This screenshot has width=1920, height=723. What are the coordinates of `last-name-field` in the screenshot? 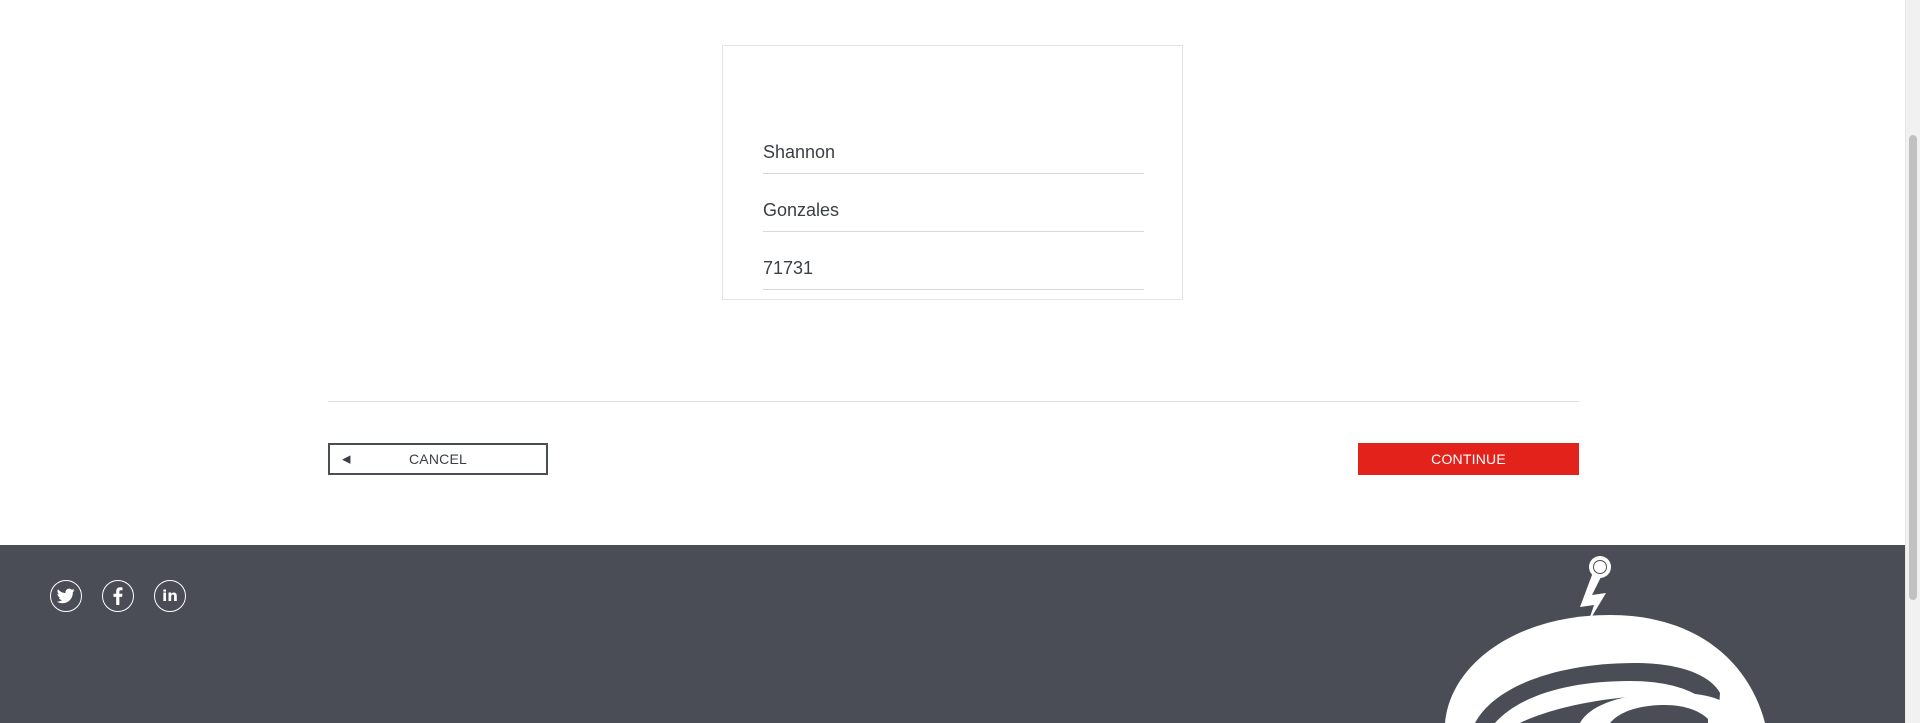 It's located at (953, 211).